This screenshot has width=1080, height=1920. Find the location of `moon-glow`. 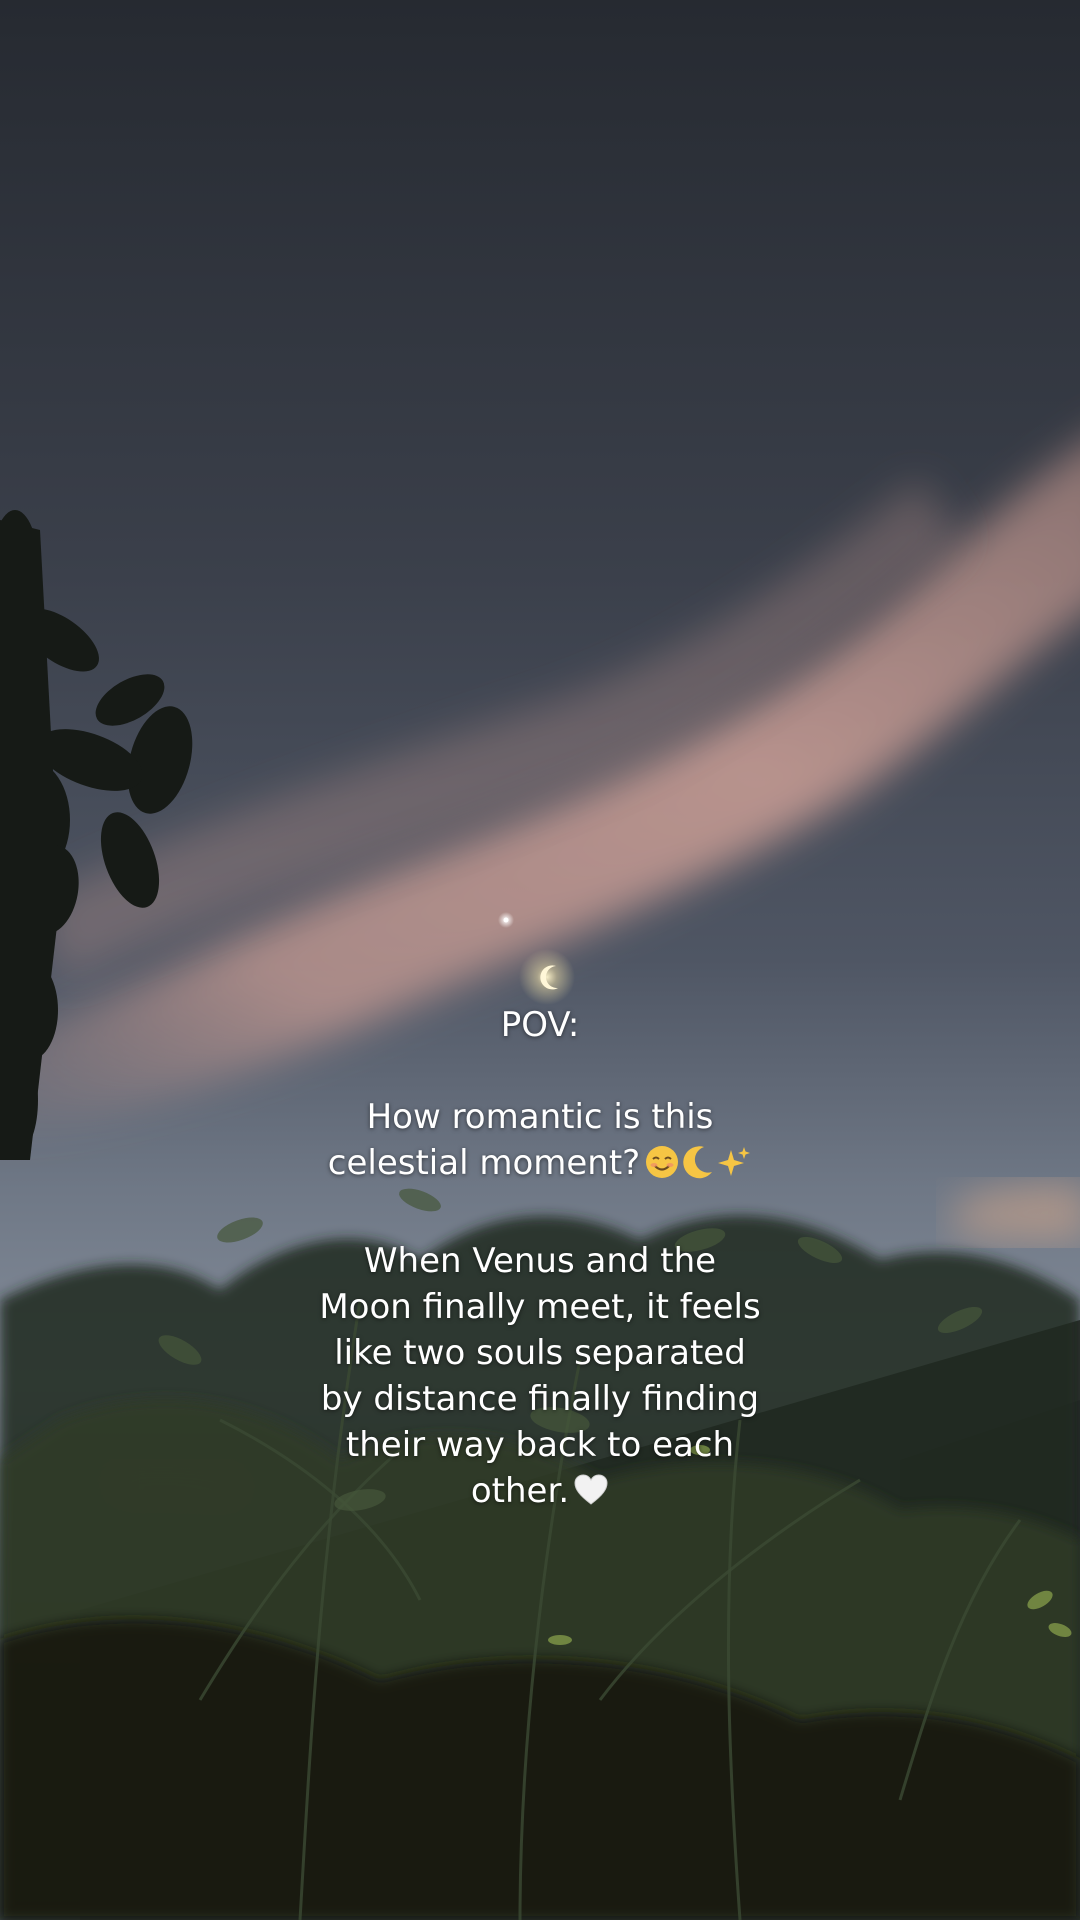

moon-glow is located at coordinates (547, 977).